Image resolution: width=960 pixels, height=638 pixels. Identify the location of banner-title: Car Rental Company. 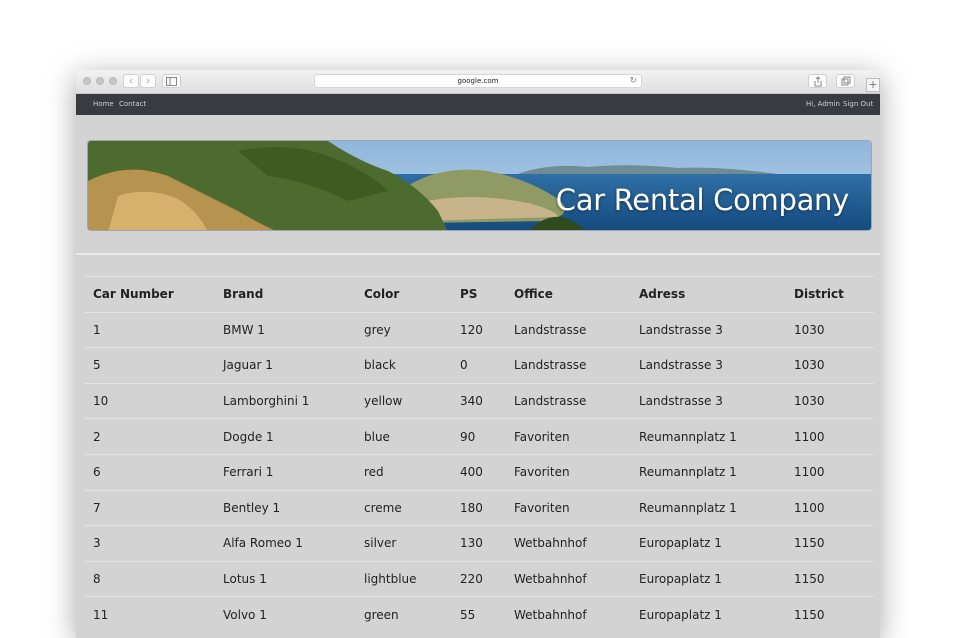
(702, 200).